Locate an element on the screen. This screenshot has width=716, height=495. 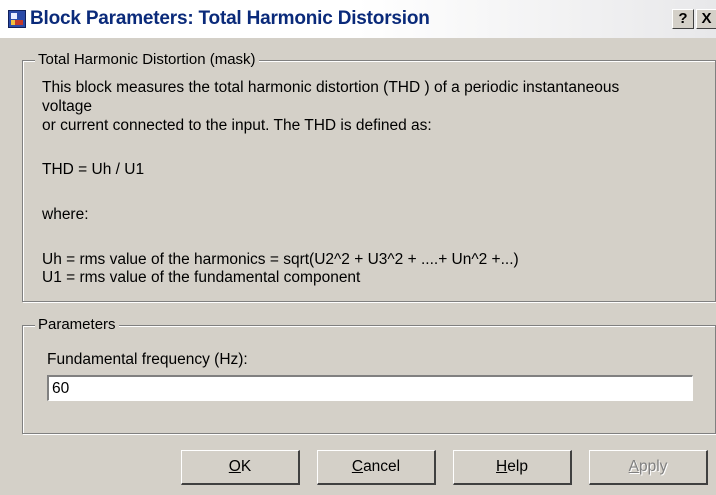
help-button-label: elp is located at coordinates (517, 466).